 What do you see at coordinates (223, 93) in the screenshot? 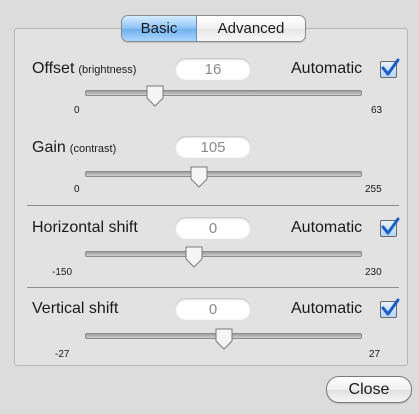
I see `offset-slider-track` at bounding box center [223, 93].